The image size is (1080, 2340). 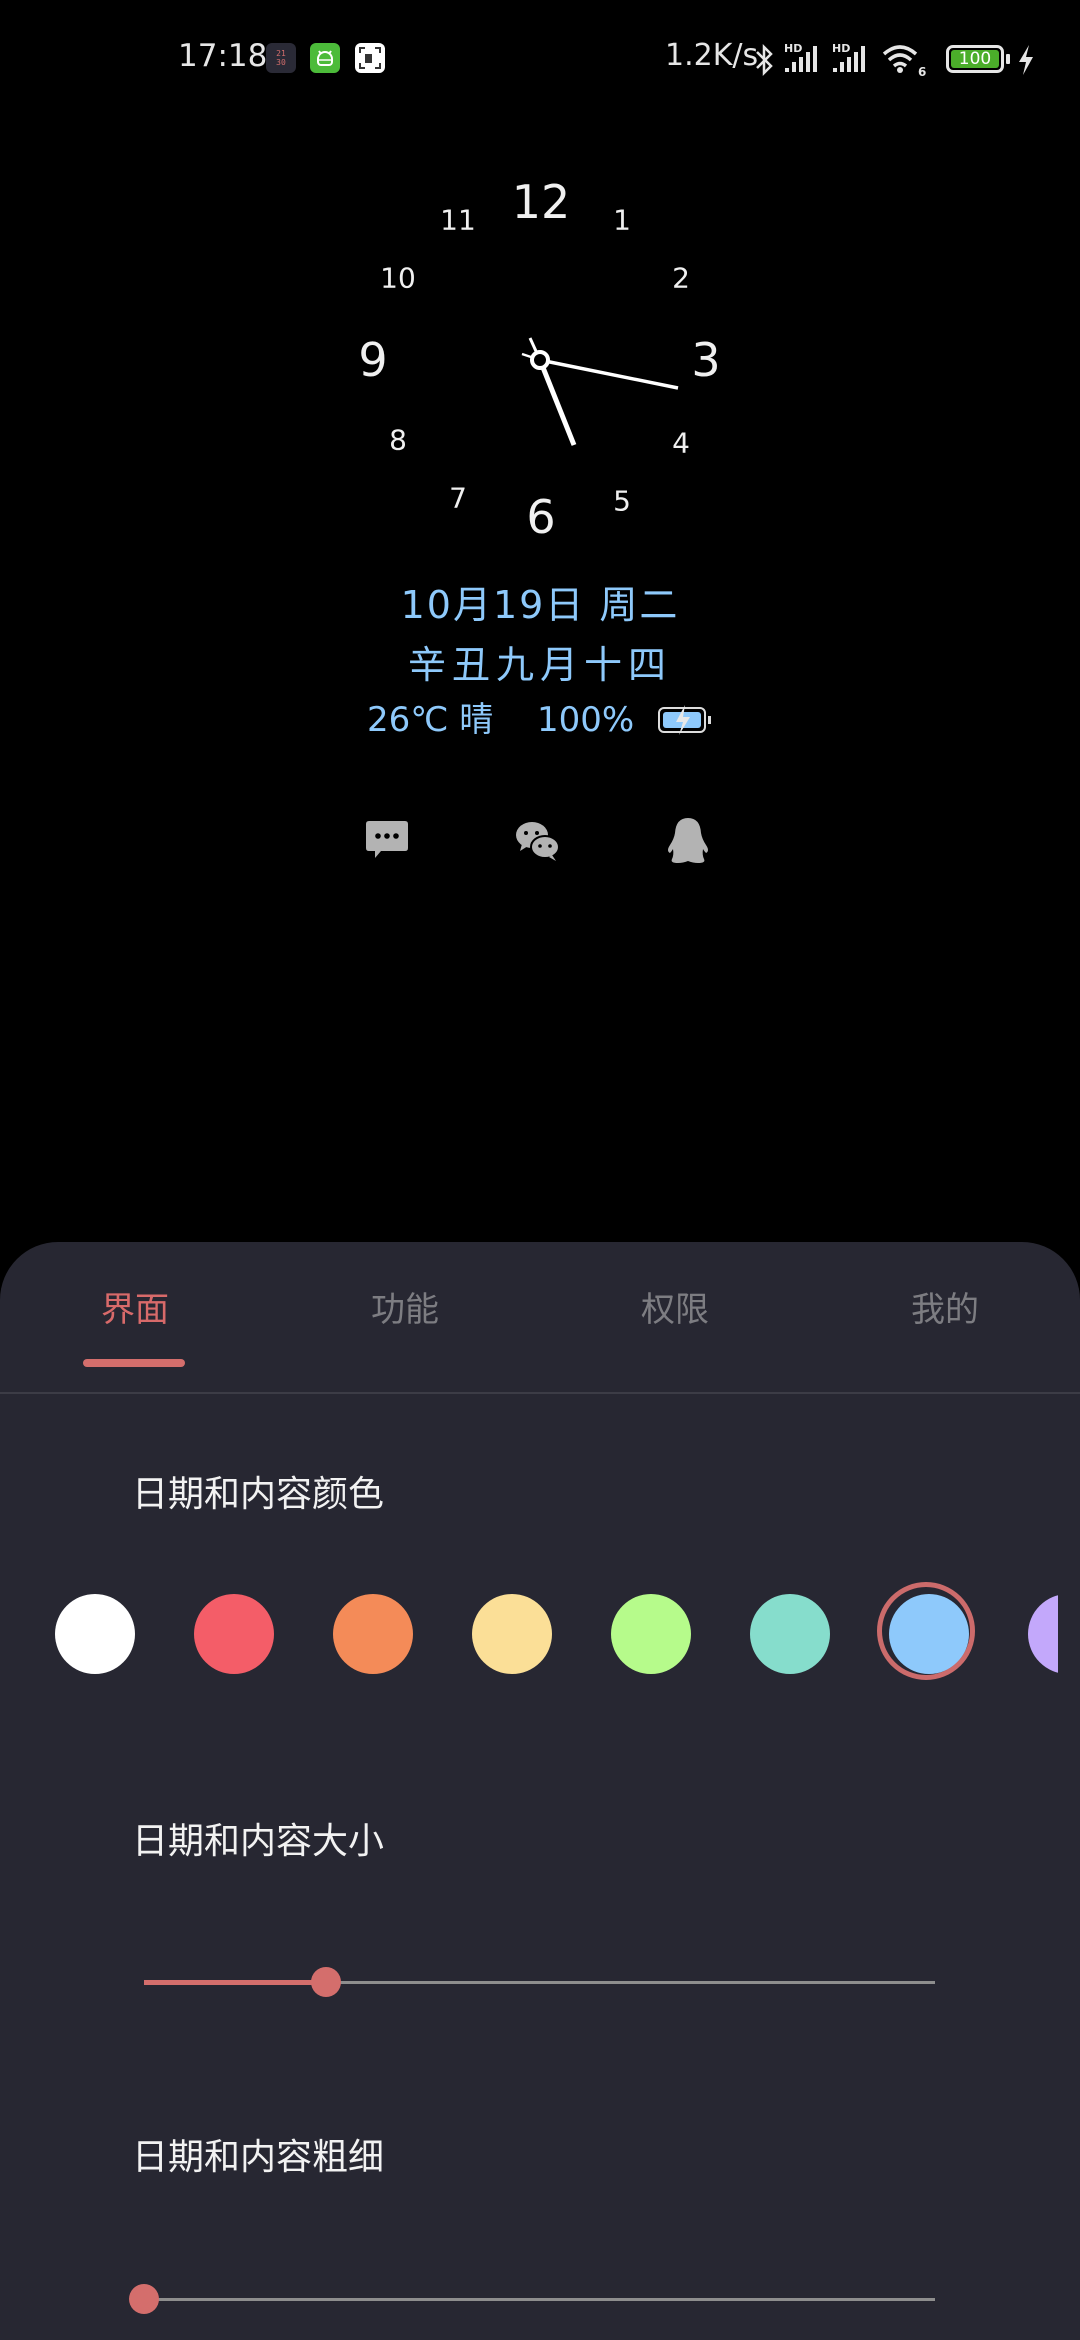 I want to click on lunar-date-text: 辛丑九月十四, so click(x=539, y=665).